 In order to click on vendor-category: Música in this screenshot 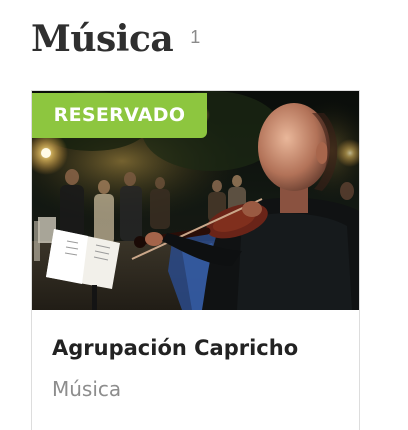, I will do `click(87, 389)`.